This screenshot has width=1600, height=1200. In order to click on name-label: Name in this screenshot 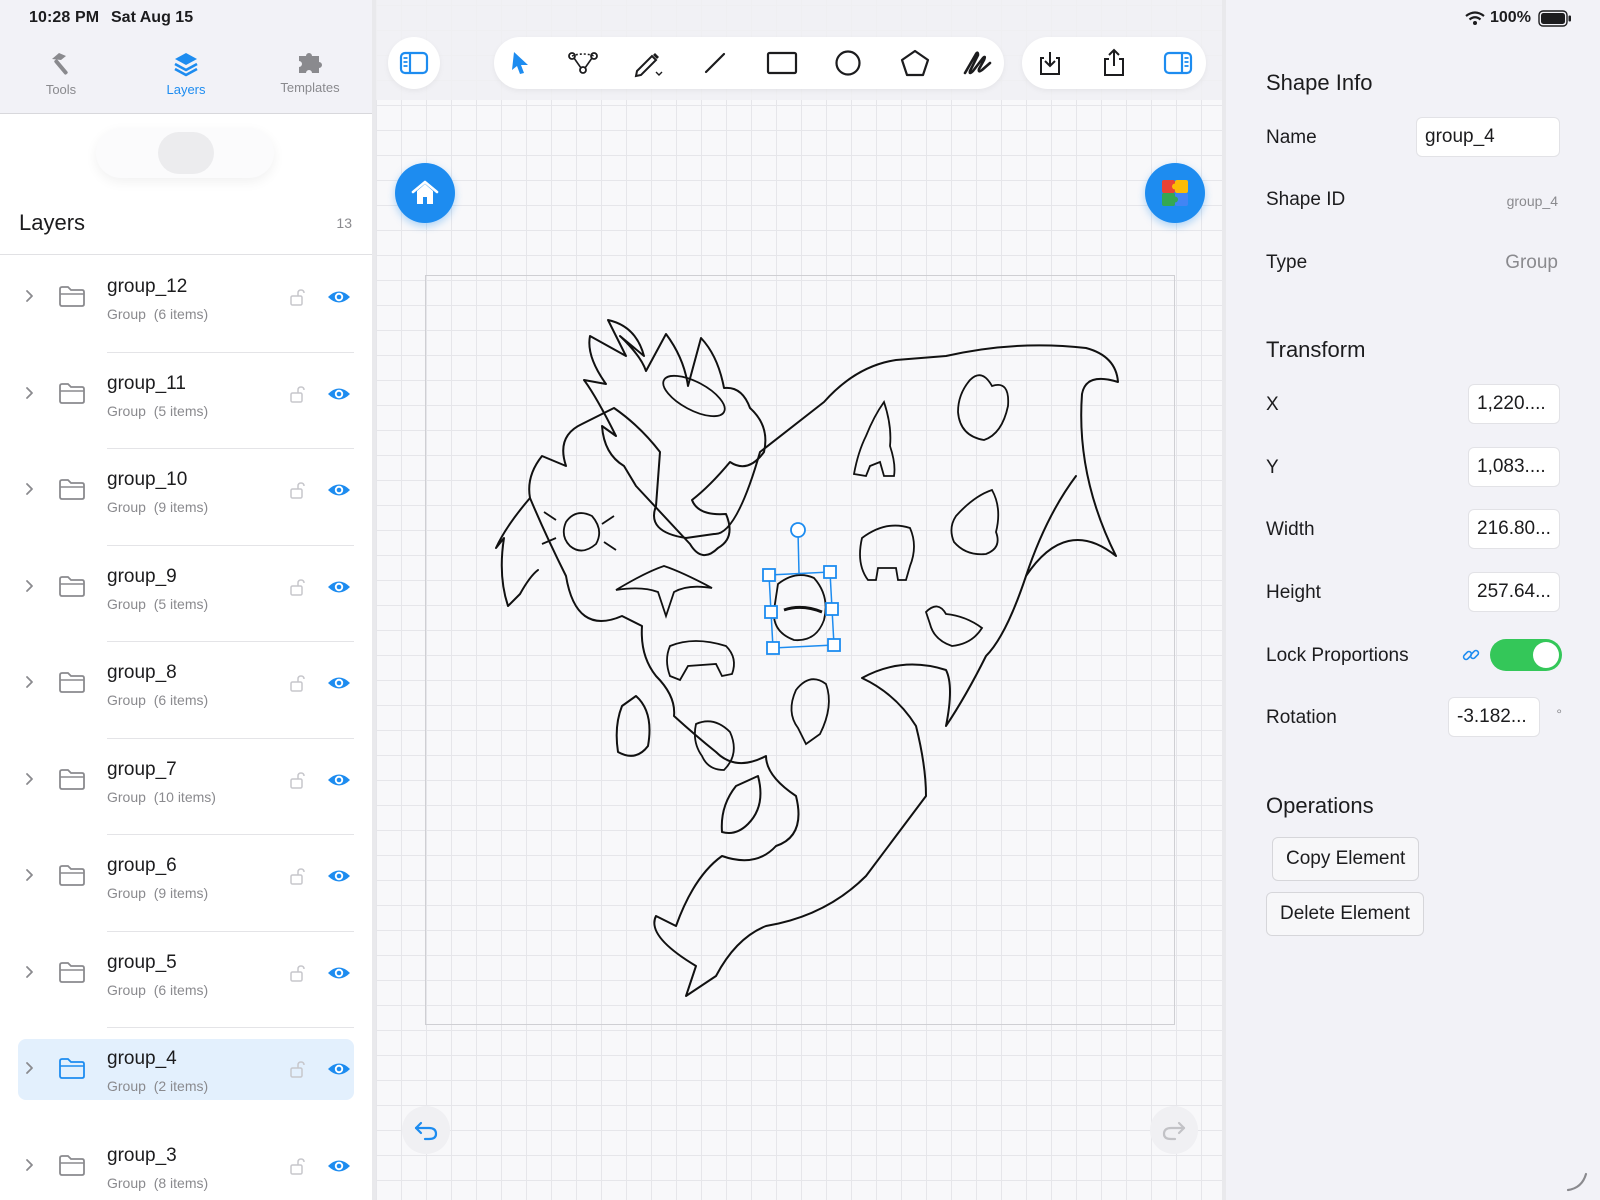, I will do `click(1291, 137)`.